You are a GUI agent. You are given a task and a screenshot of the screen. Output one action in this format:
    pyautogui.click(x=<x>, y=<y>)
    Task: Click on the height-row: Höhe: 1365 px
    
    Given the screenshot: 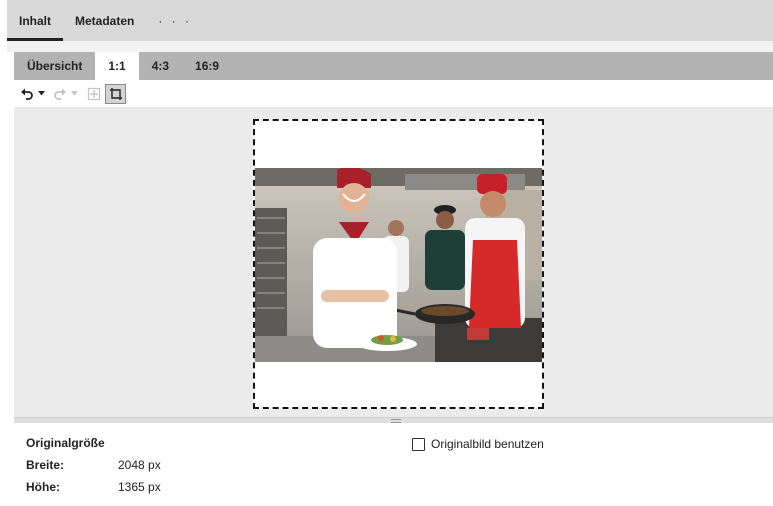 What is the action you would take?
    pyautogui.click(x=93, y=487)
    